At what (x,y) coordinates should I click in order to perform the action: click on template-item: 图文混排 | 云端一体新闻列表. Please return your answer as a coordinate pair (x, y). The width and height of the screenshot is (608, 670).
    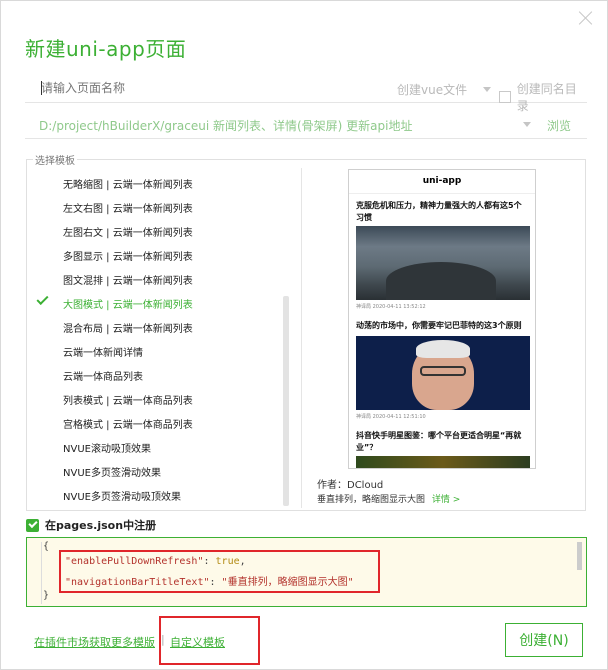
    Looking at the image, I should click on (128, 279).